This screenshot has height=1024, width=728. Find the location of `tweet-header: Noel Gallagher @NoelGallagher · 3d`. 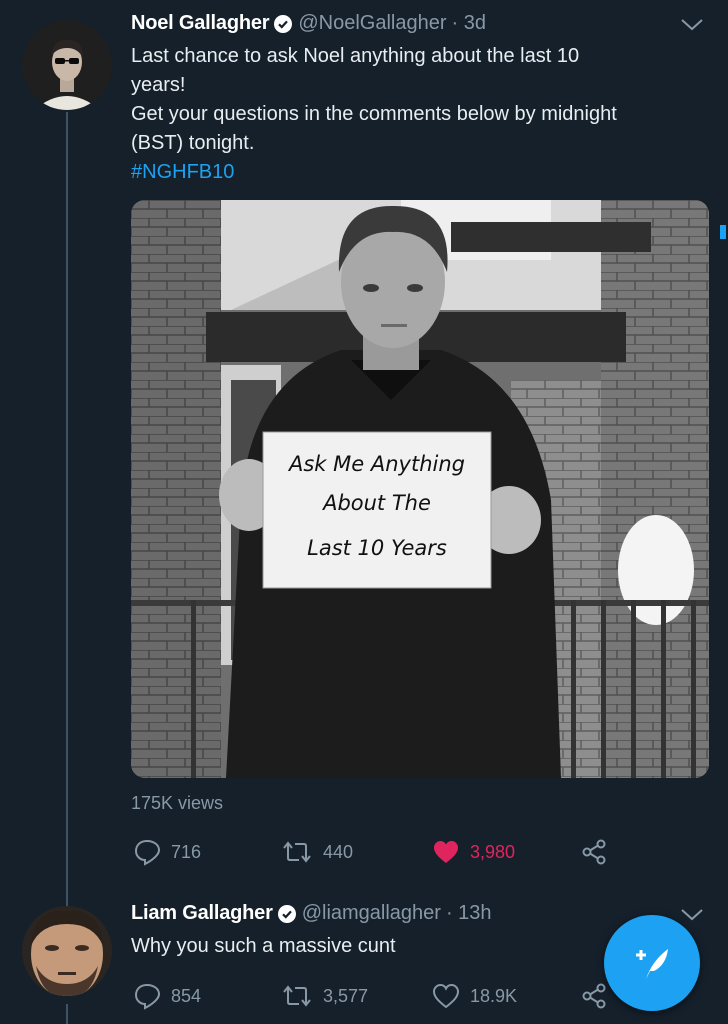

tweet-header: Noel Gallagher @NoelGallagher · 3d is located at coordinates (308, 23).